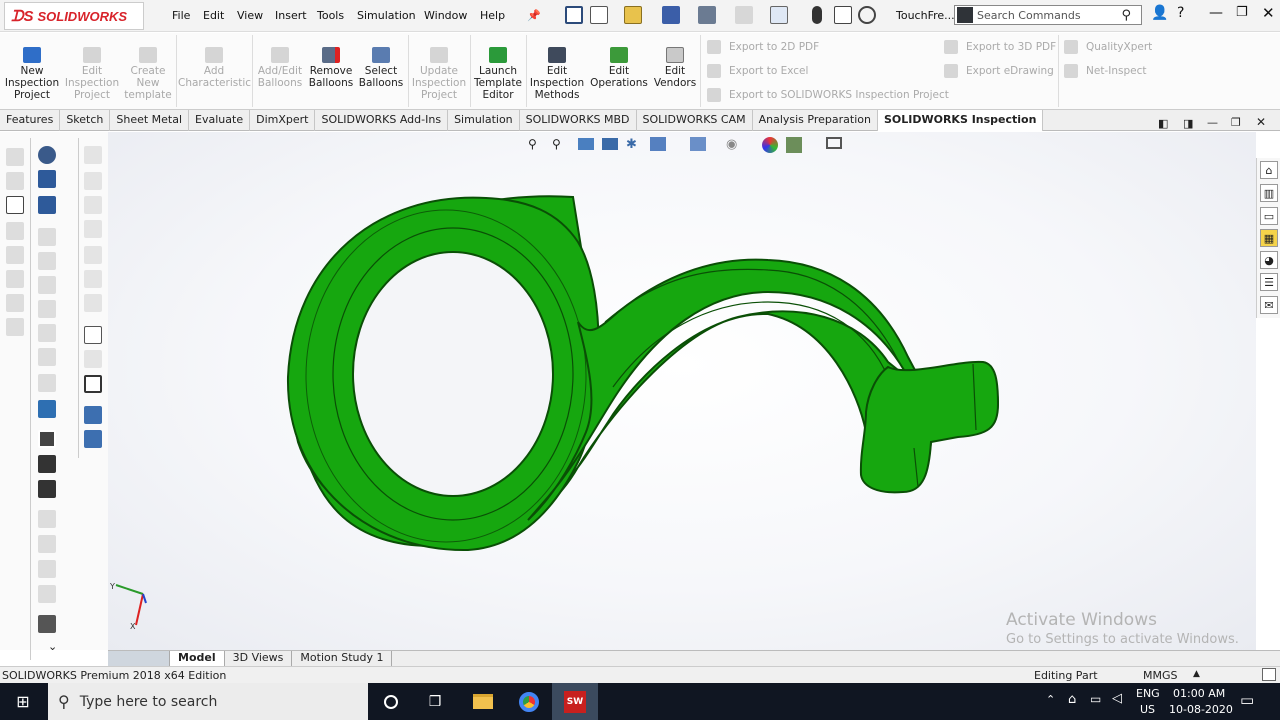 Image resolution: width=1280 pixels, height=720 pixels. What do you see at coordinates (483, 701) in the screenshot?
I see `file-explorer-taskbar-button` at bounding box center [483, 701].